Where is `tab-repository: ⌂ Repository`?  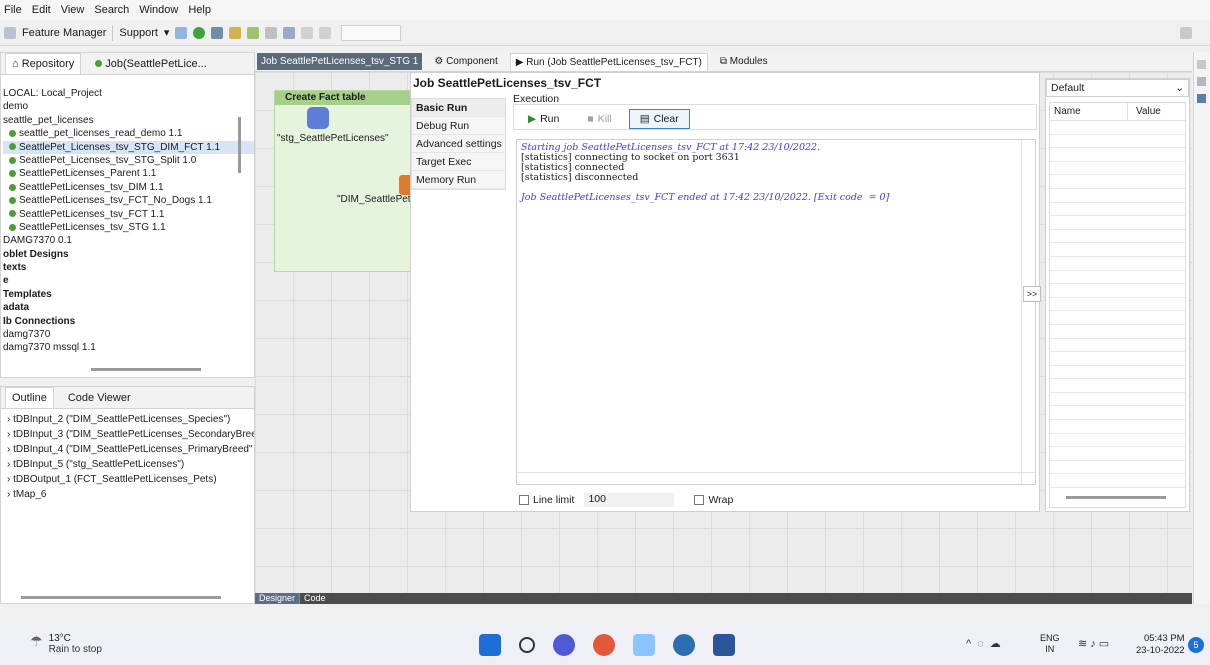 tab-repository: ⌂ Repository is located at coordinates (43, 63).